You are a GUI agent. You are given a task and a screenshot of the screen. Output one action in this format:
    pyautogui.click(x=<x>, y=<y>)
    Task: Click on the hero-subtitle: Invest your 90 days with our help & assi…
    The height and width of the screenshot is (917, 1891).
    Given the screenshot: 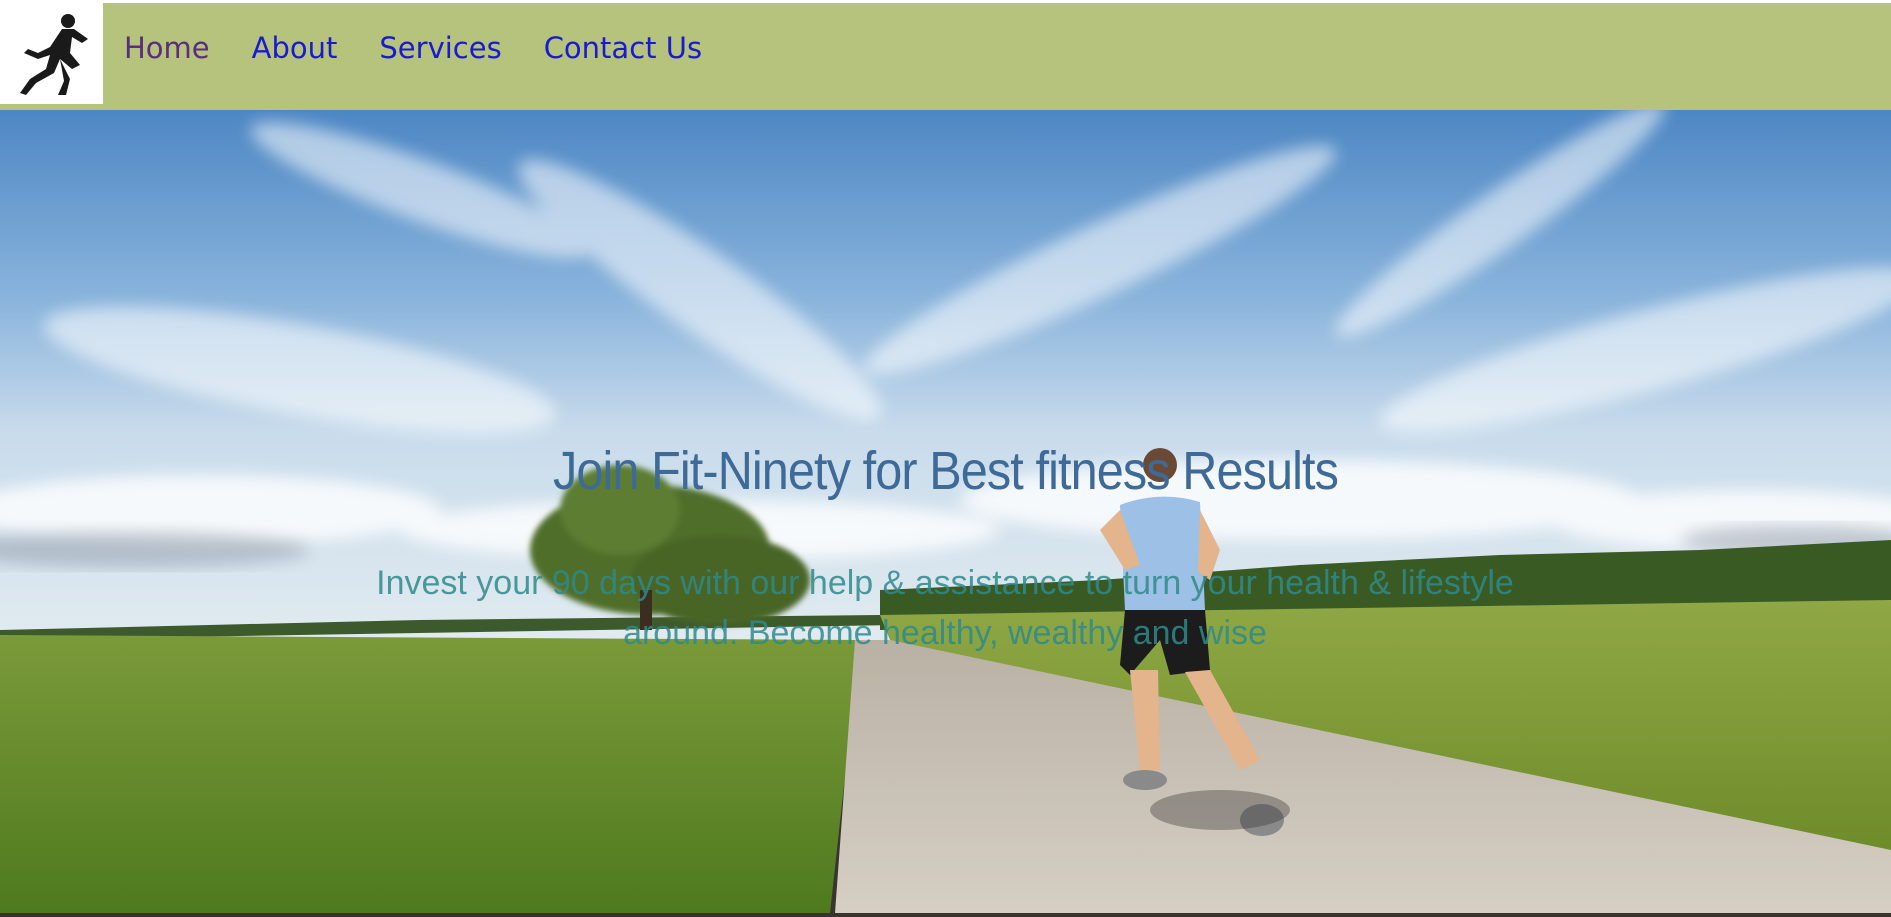 What is the action you would take?
    pyautogui.click(x=945, y=608)
    